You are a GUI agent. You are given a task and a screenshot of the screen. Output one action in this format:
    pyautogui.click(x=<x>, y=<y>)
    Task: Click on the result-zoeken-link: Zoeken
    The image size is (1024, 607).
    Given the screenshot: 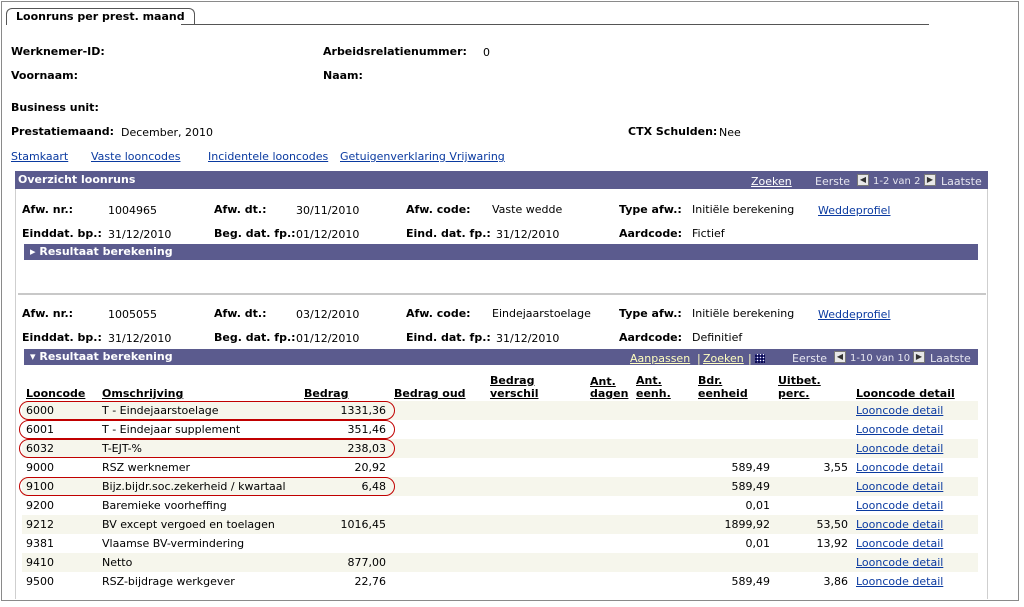 What is the action you would take?
    pyautogui.click(x=723, y=358)
    